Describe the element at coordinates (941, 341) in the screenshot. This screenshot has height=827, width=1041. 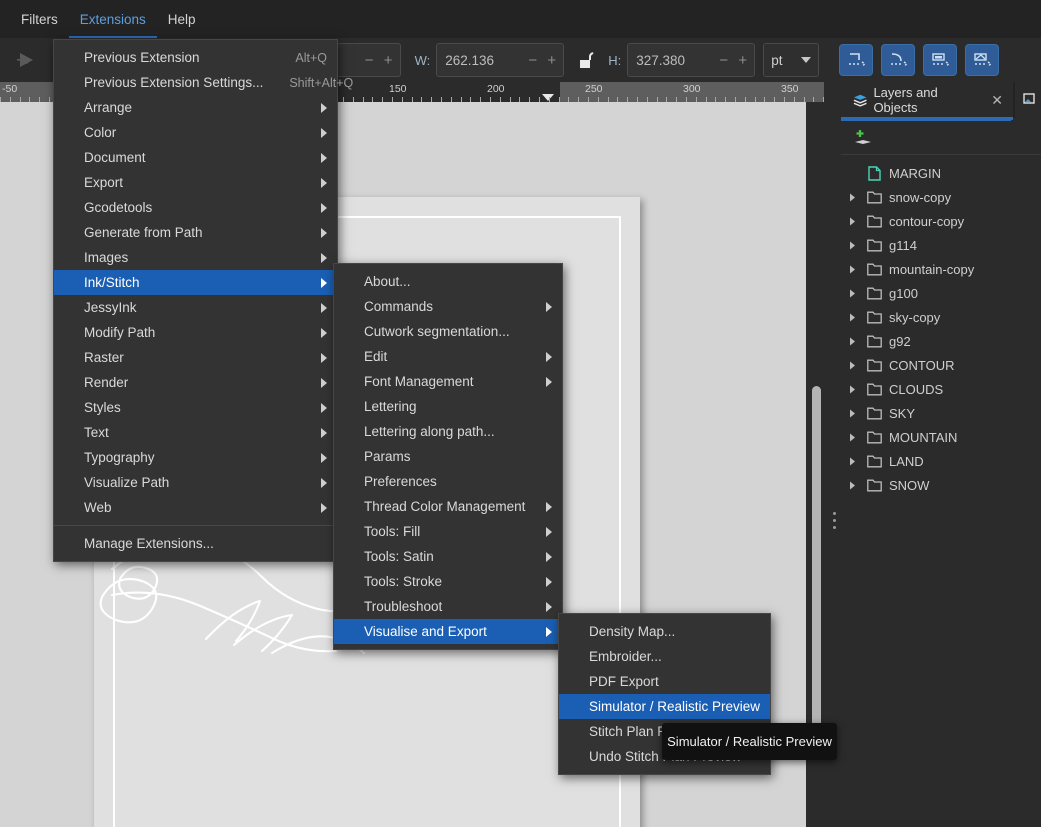
I see `layer-row-g92: g92` at that location.